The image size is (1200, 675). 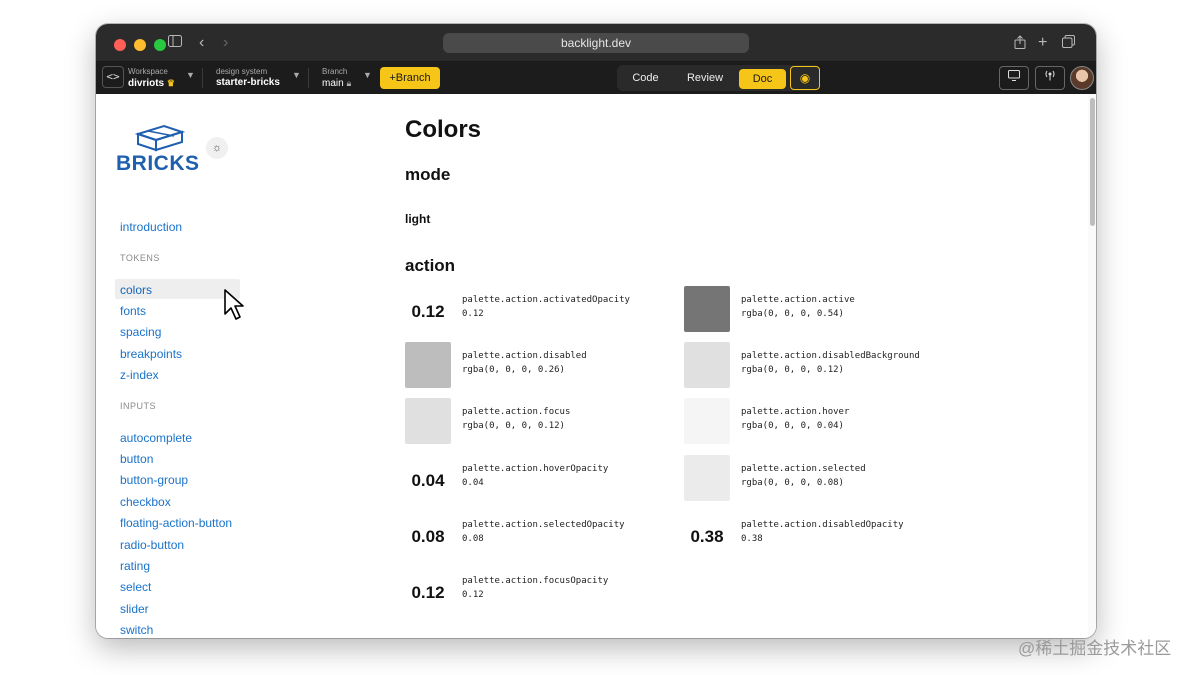 What do you see at coordinates (138, 406) in the screenshot?
I see `sidebar-section-inputs: INPUTS` at bounding box center [138, 406].